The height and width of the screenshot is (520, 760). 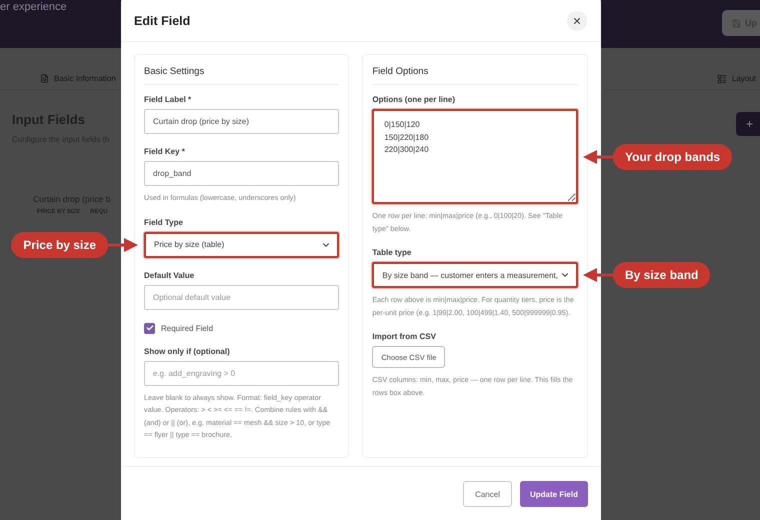 What do you see at coordinates (661, 275) in the screenshot?
I see `callout-label: By size band` at bounding box center [661, 275].